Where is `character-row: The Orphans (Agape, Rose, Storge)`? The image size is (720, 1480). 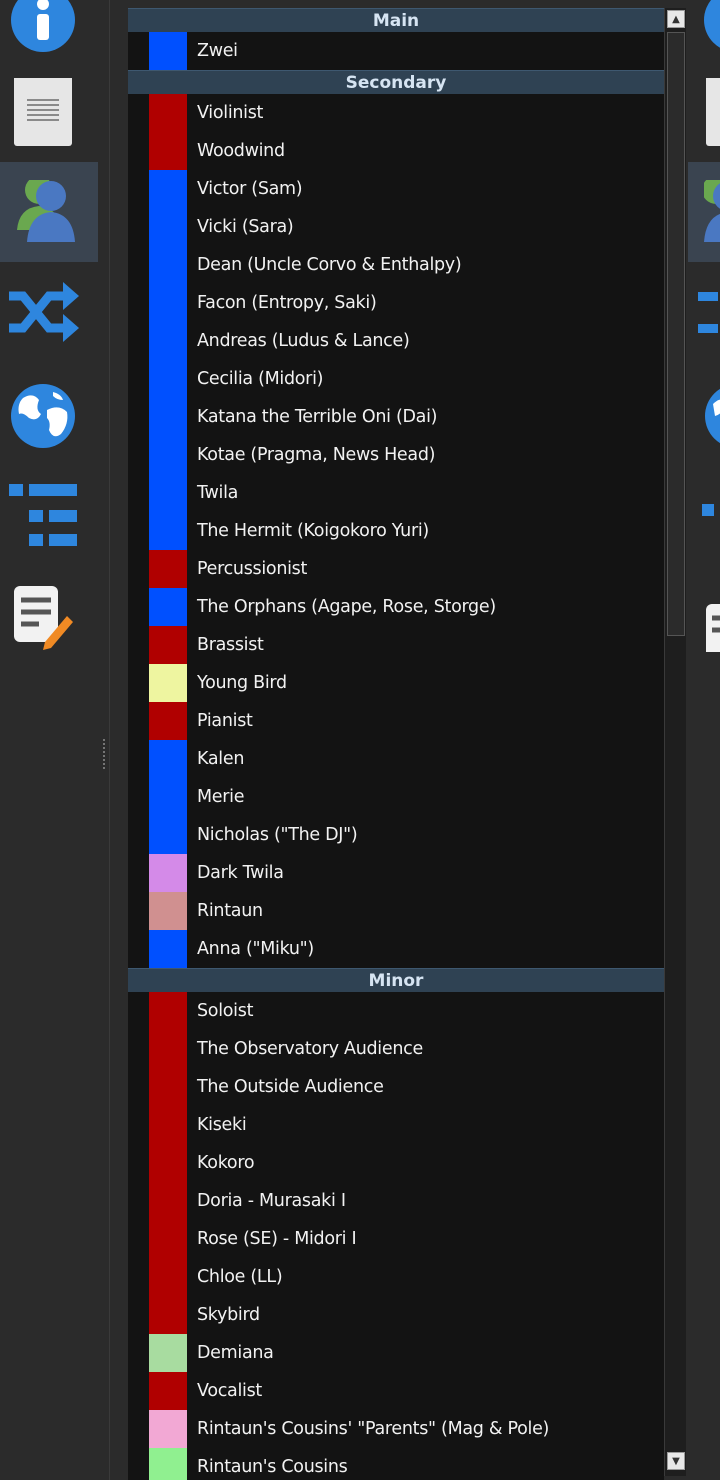 character-row: The Orphans (Agape, Rose, Storge) is located at coordinates (396, 607).